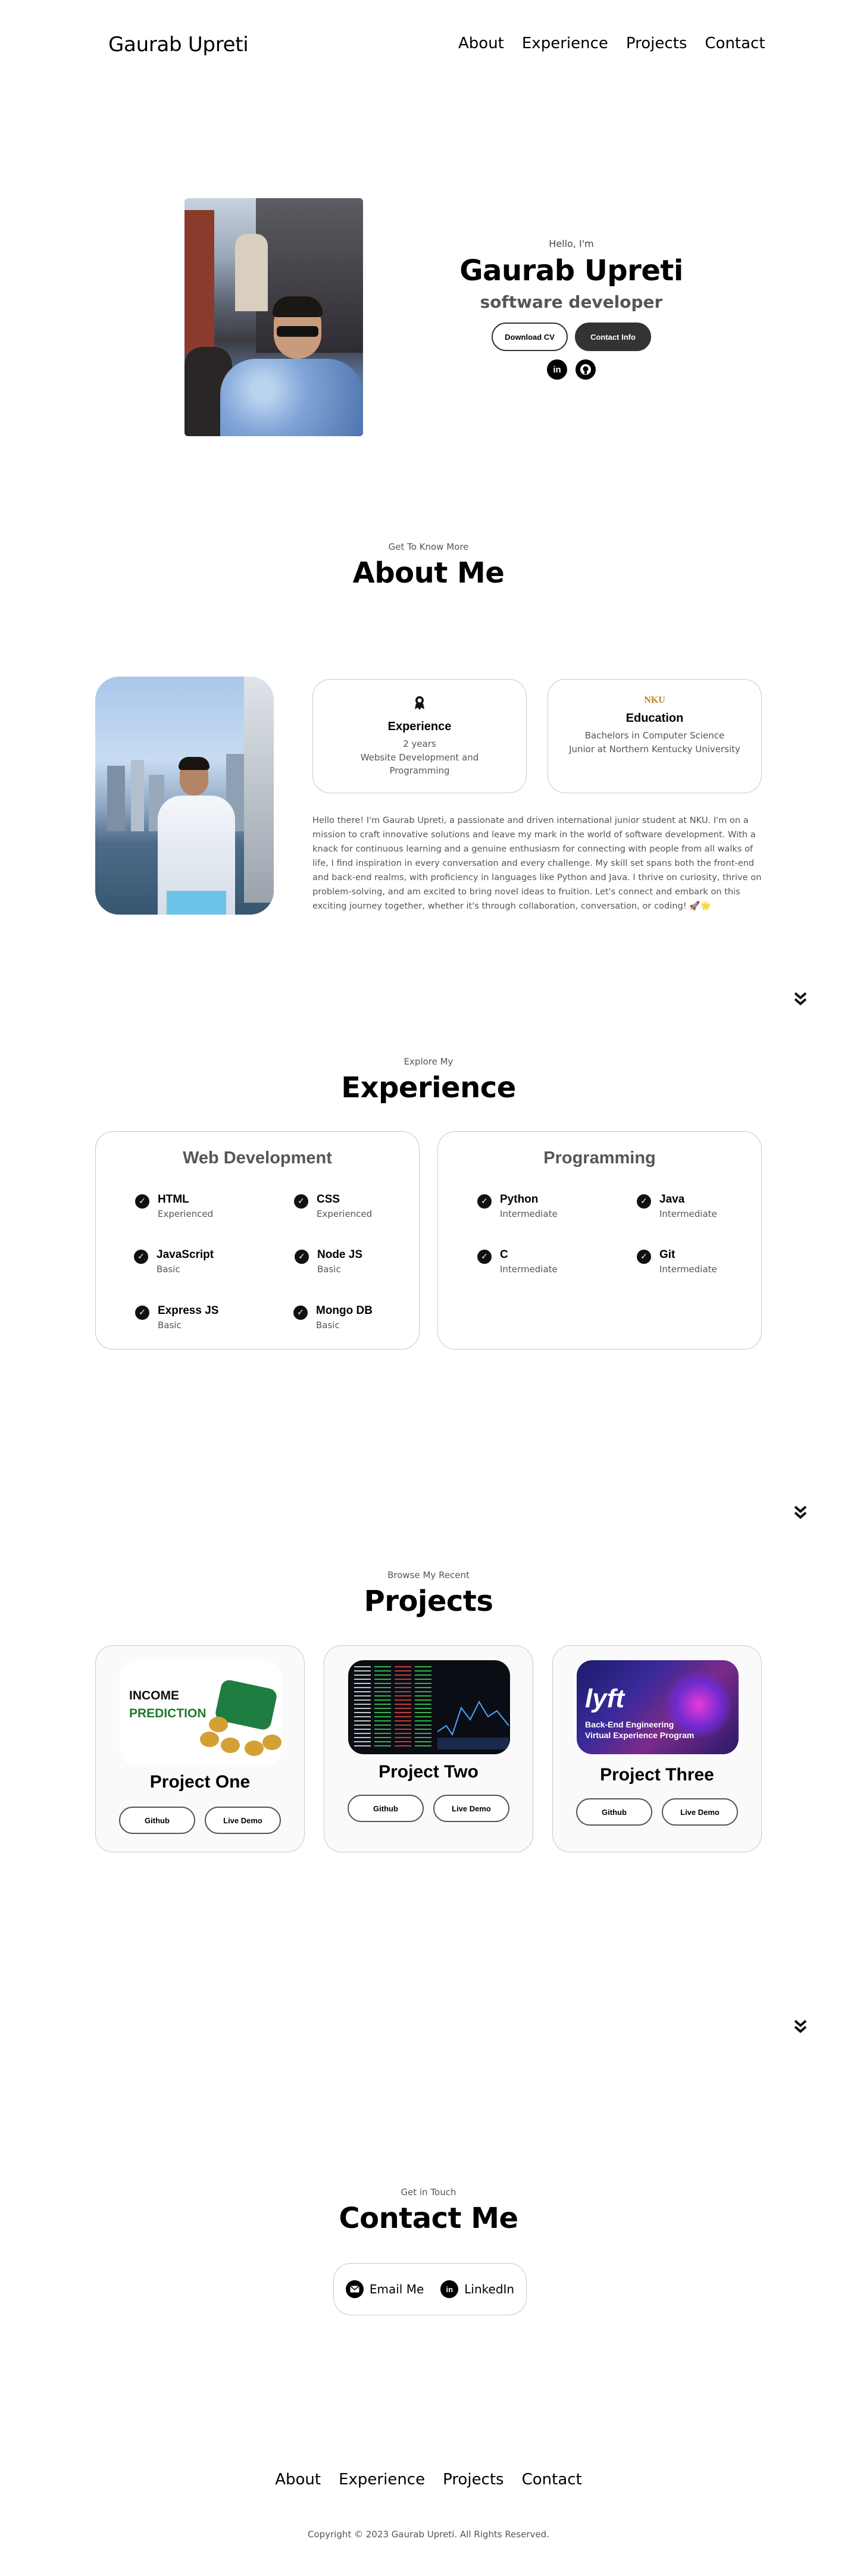 The image size is (857, 2576). I want to click on education-card-degree: Bachelors in Computer Science, so click(654, 735).